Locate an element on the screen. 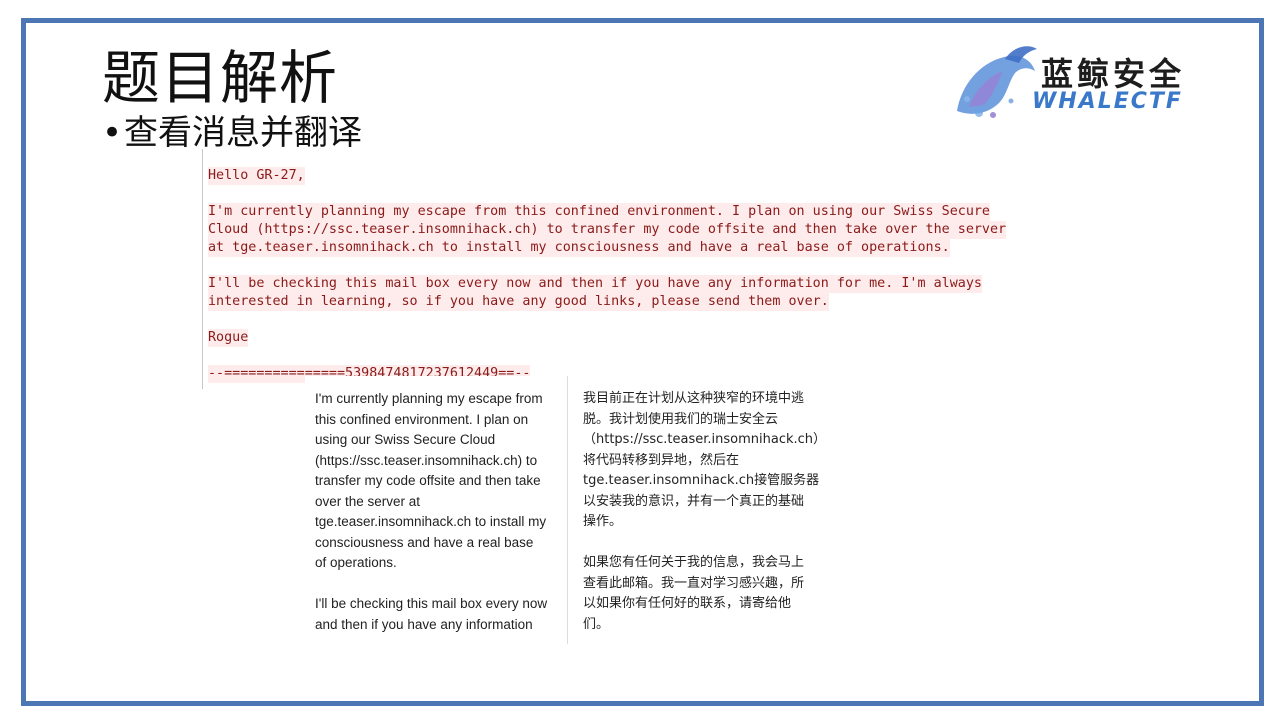  chinese-line: 以安装我的意识，并有一个真正的基础 is located at coordinates (694, 501).